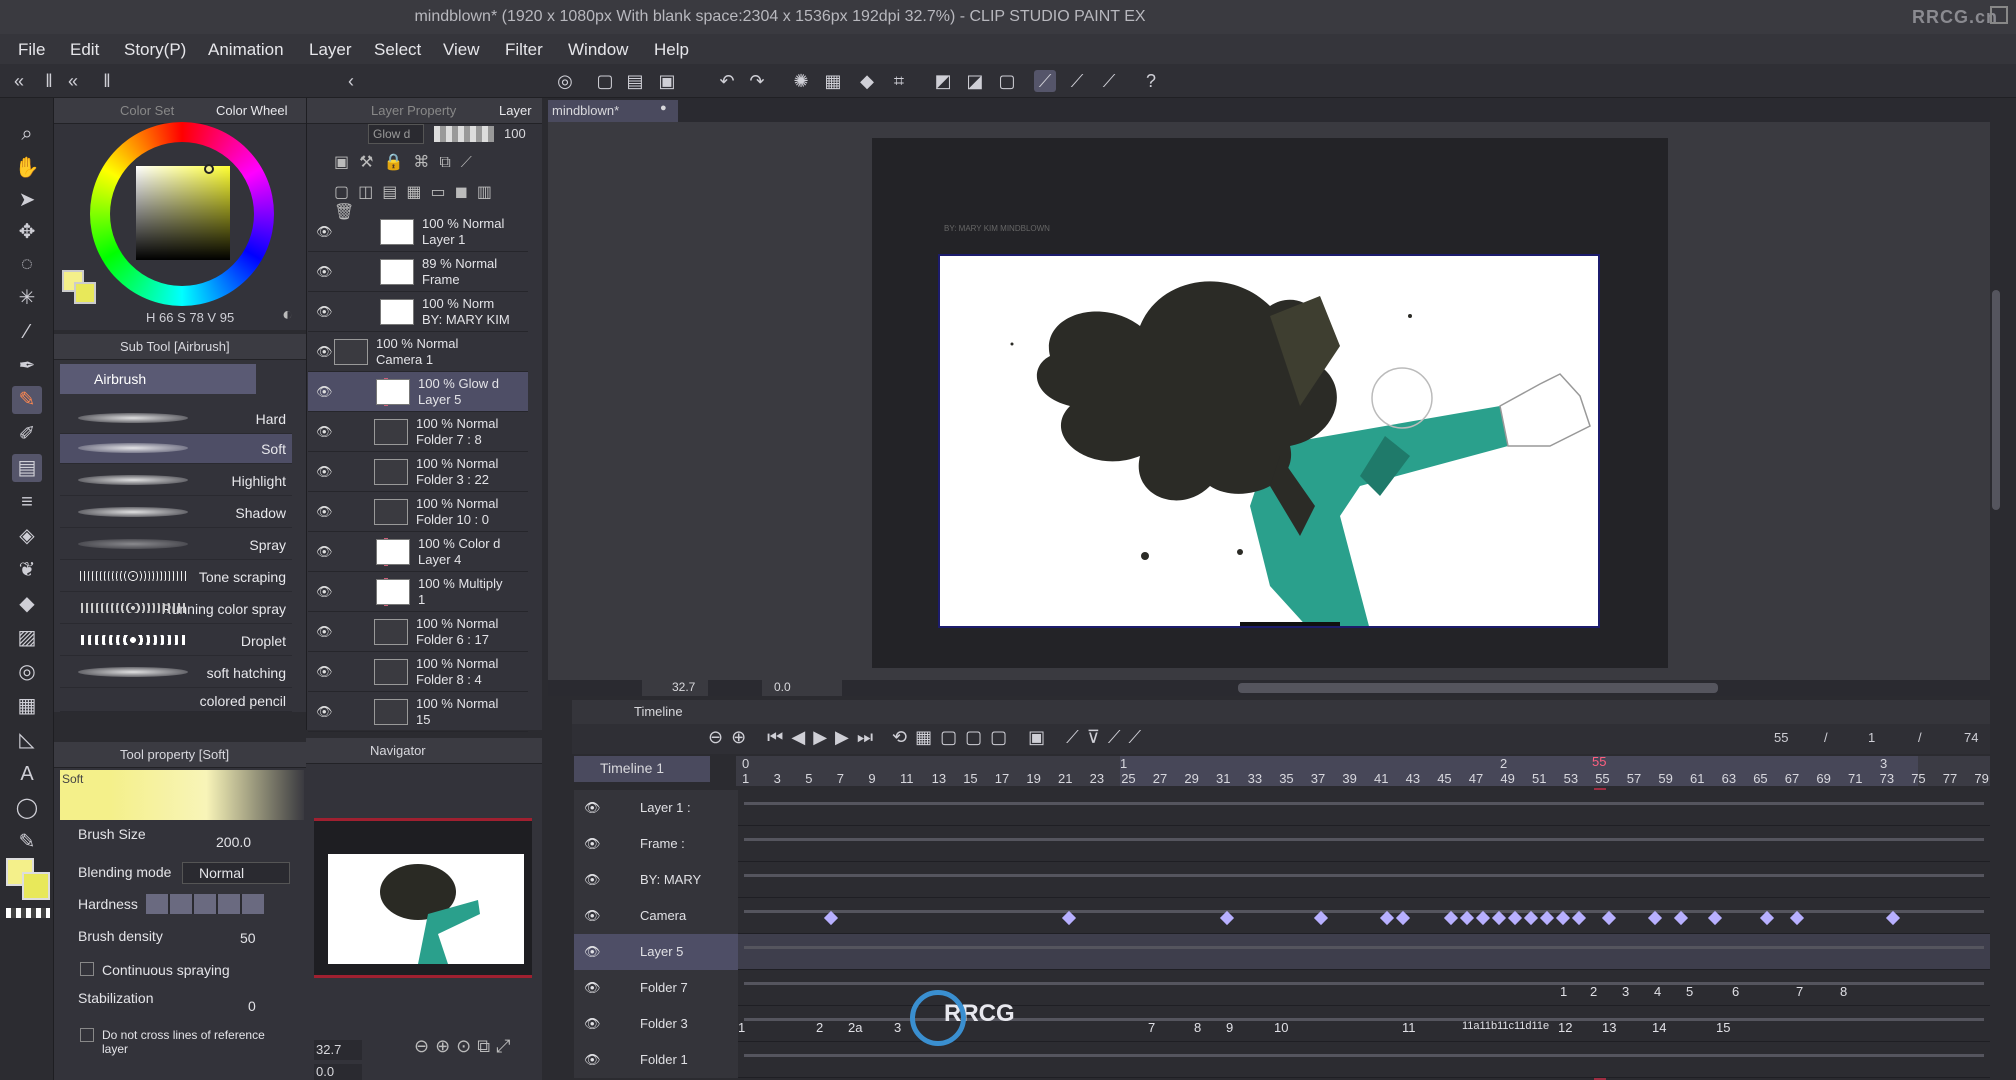  I want to click on opacity-slider, so click(464, 134).